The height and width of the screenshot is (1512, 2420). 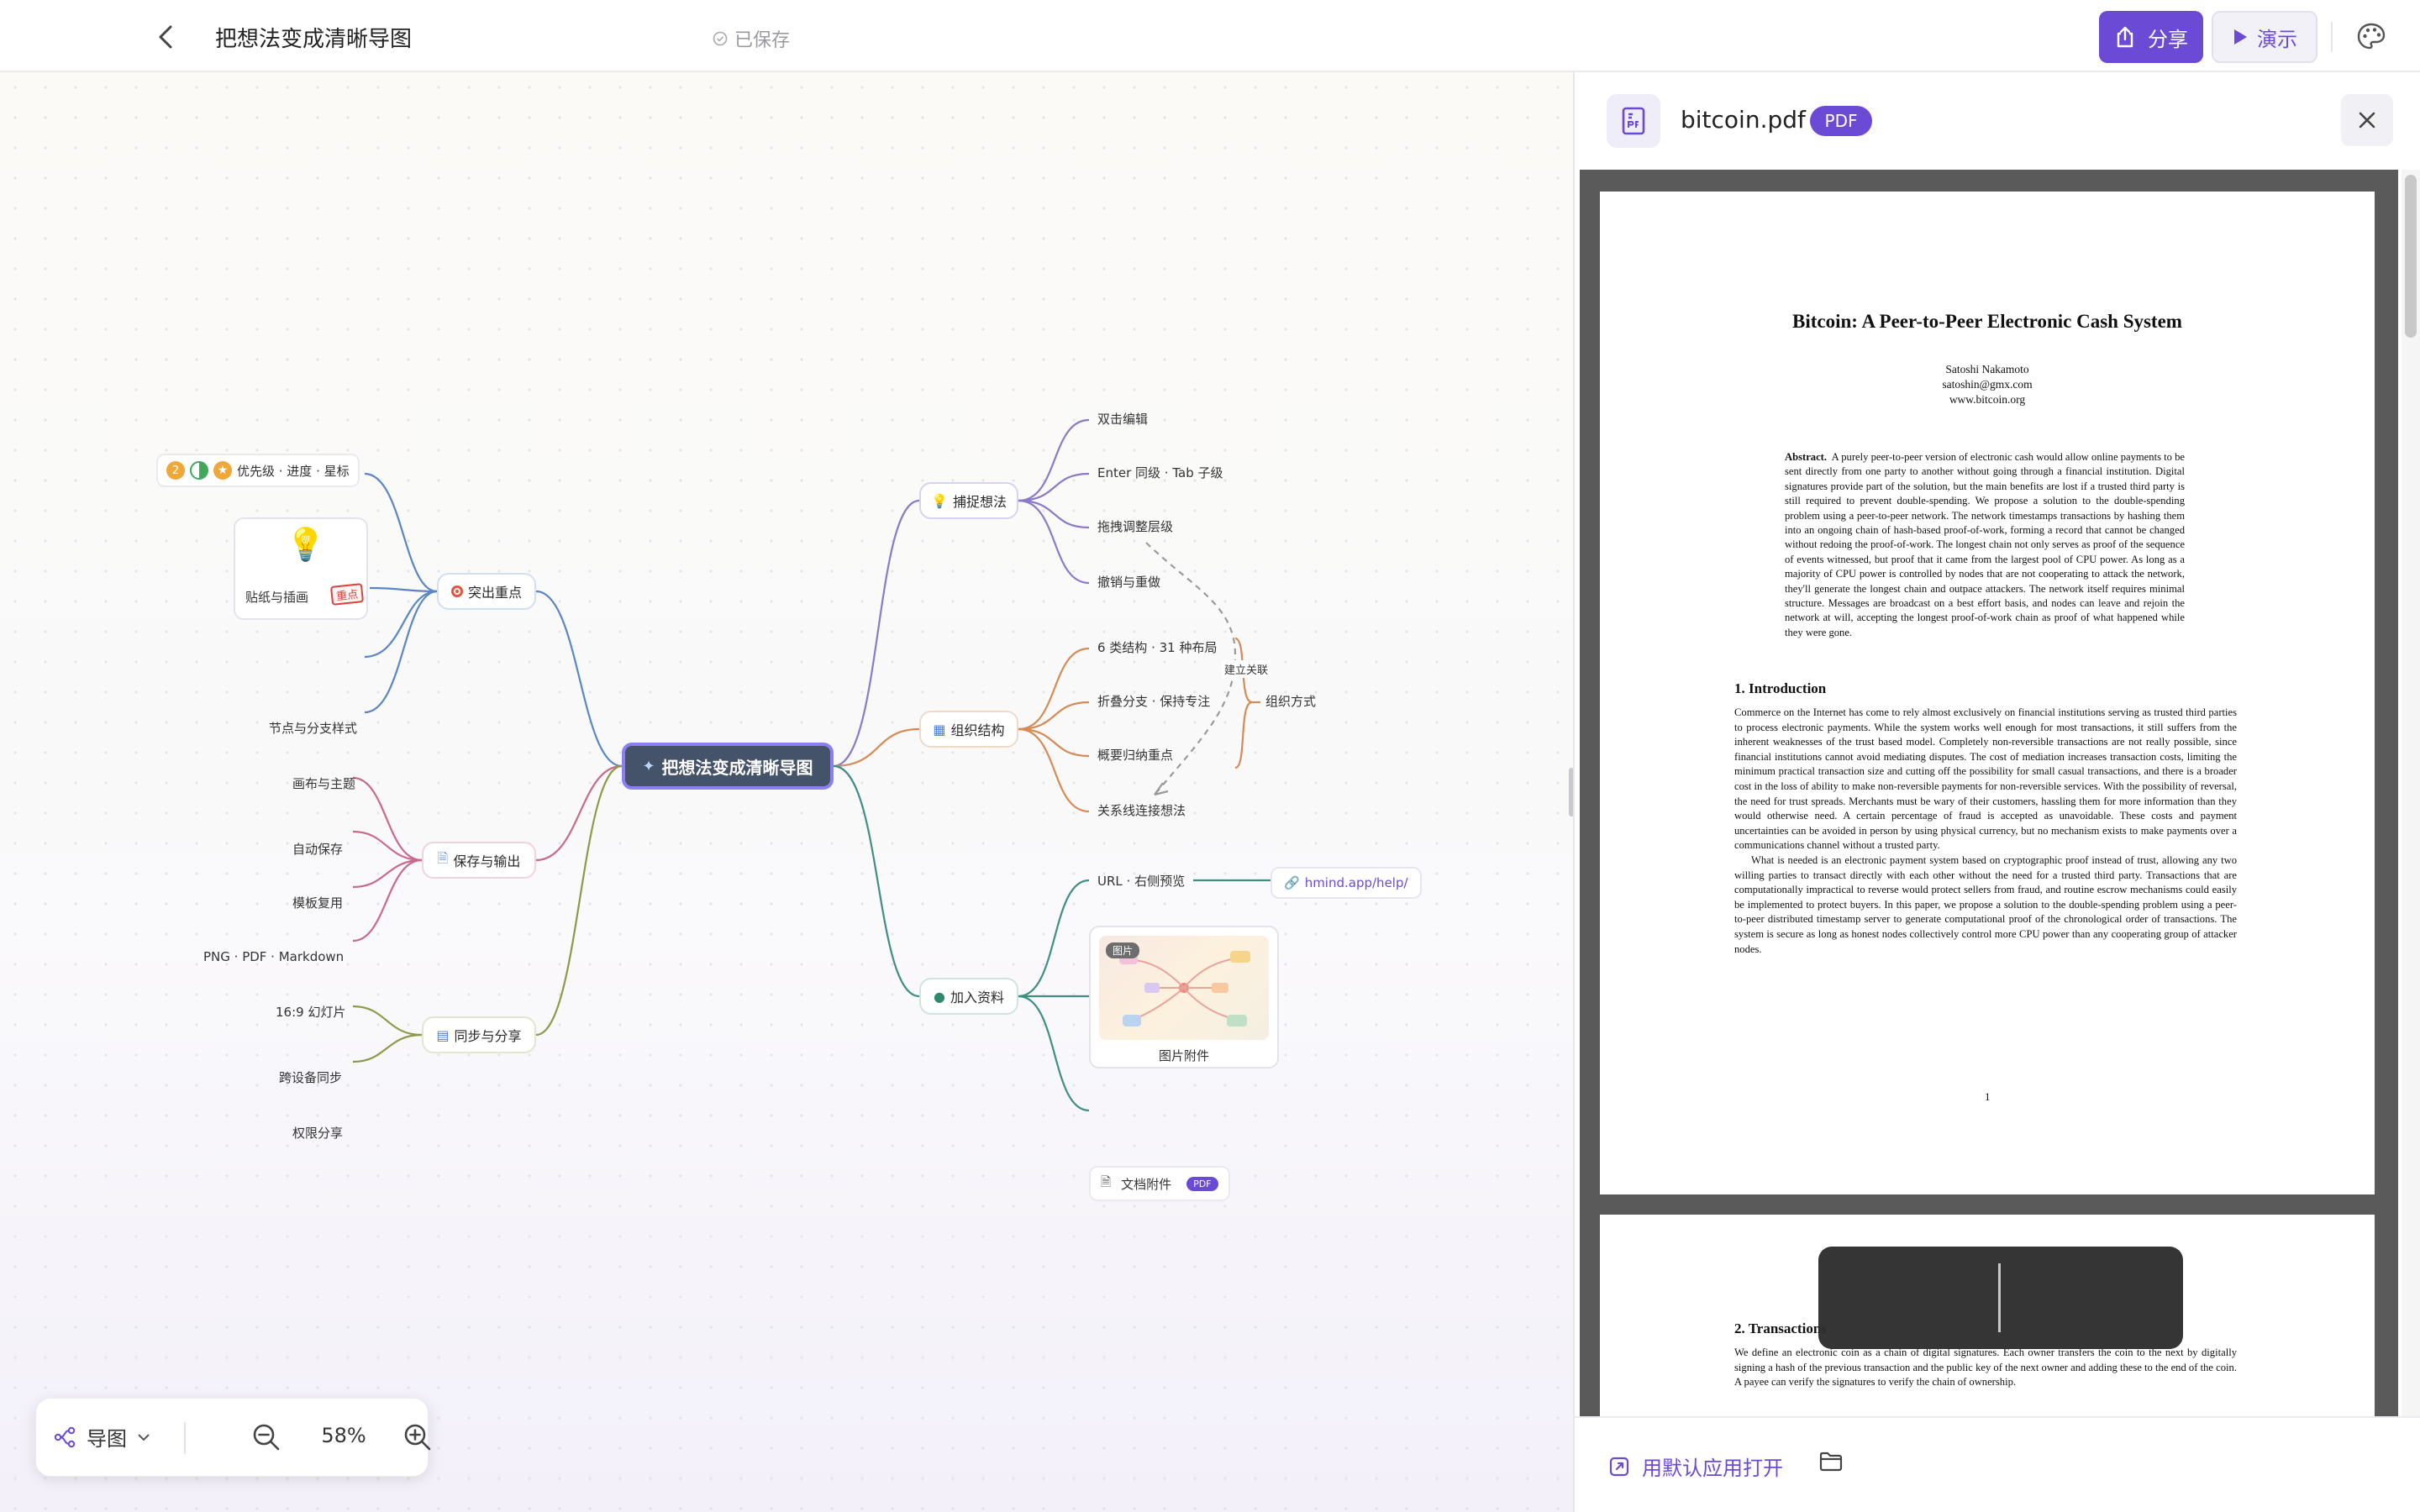 I want to click on leaf-double-click-edit: 双击编辑, so click(x=1122, y=419).